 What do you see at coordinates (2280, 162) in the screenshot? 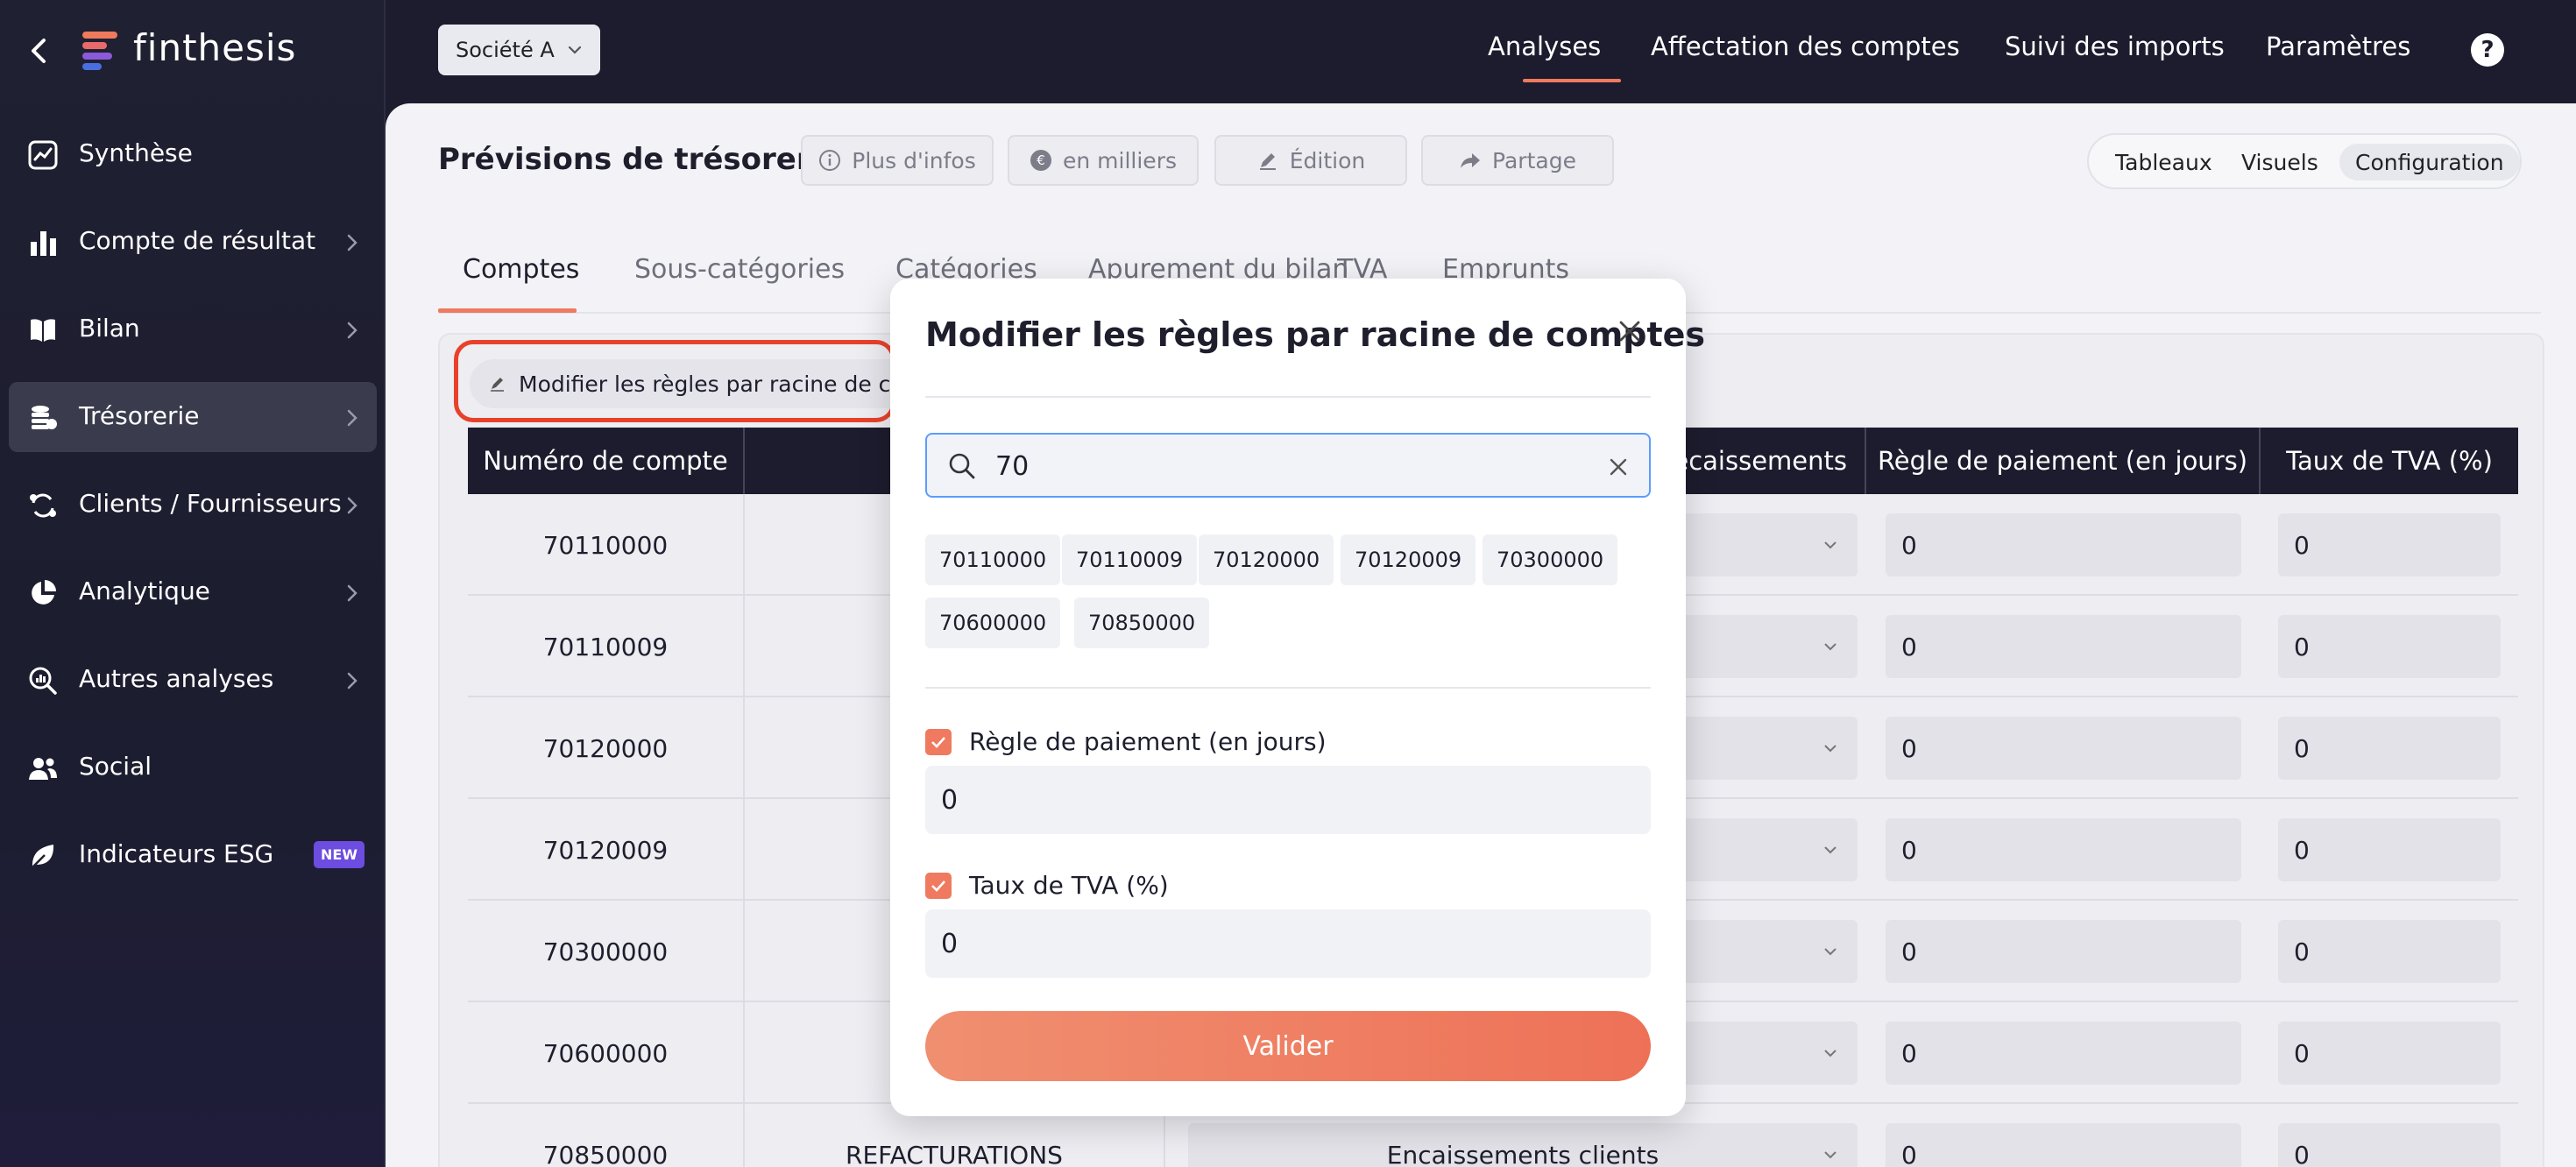
I see `view-visuels: Visuels` at bounding box center [2280, 162].